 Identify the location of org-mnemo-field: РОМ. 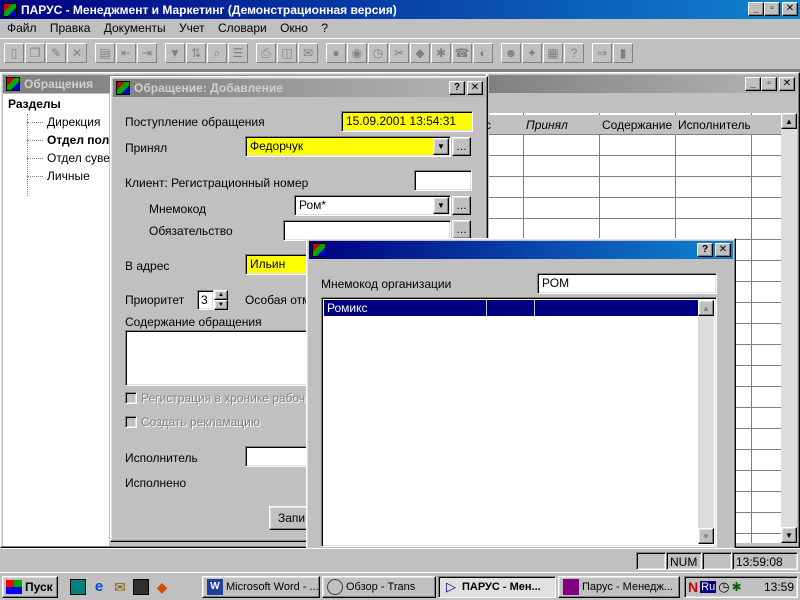
(627, 283).